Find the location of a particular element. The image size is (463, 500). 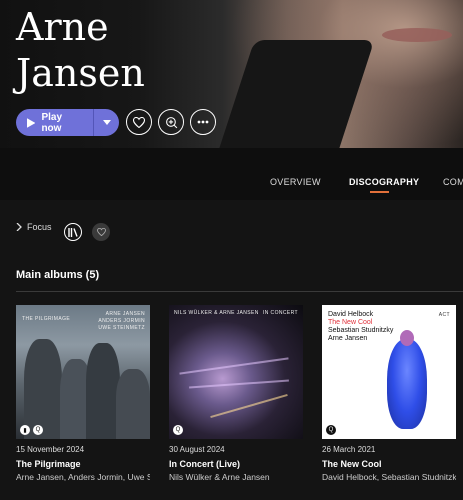

more-horizontal-icon is located at coordinates (203, 122).